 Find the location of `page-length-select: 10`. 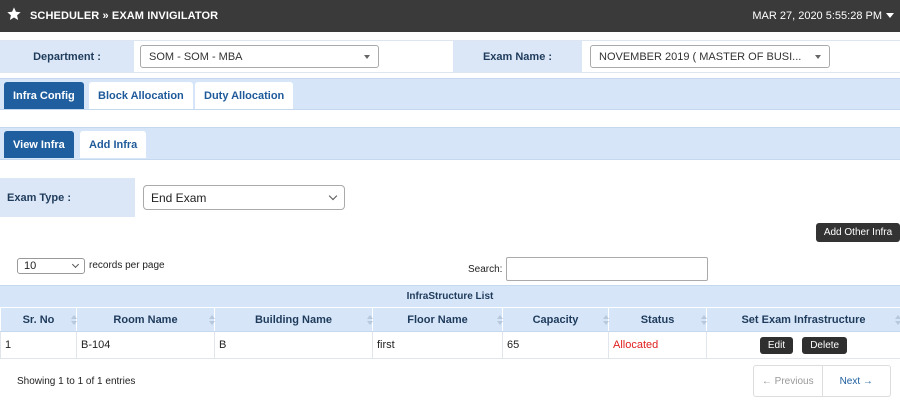

page-length-select: 10 is located at coordinates (51, 266).